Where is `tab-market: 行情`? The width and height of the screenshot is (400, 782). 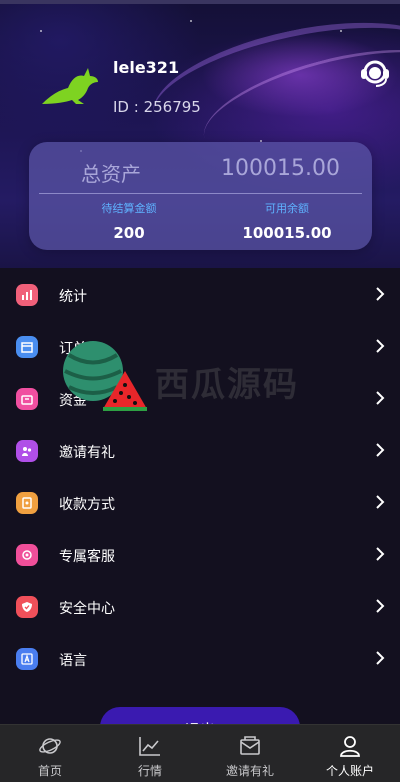
tab-market: 行情 is located at coordinates (150, 753).